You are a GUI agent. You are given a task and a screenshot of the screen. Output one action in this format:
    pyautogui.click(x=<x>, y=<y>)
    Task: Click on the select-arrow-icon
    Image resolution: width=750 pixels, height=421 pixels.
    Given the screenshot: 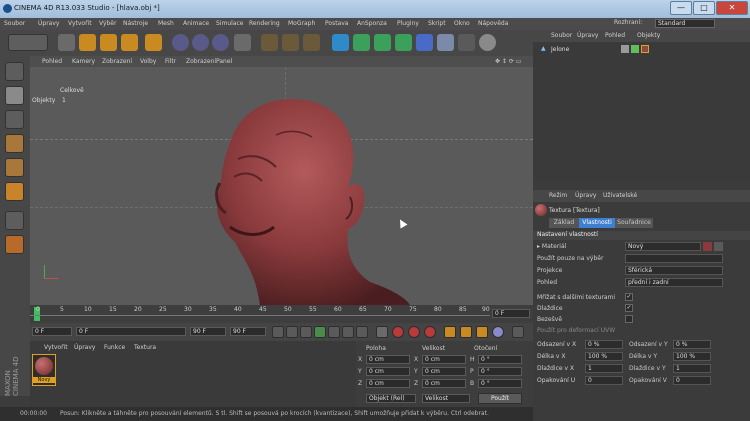 What is the action you would take?
    pyautogui.click(x=66, y=42)
    